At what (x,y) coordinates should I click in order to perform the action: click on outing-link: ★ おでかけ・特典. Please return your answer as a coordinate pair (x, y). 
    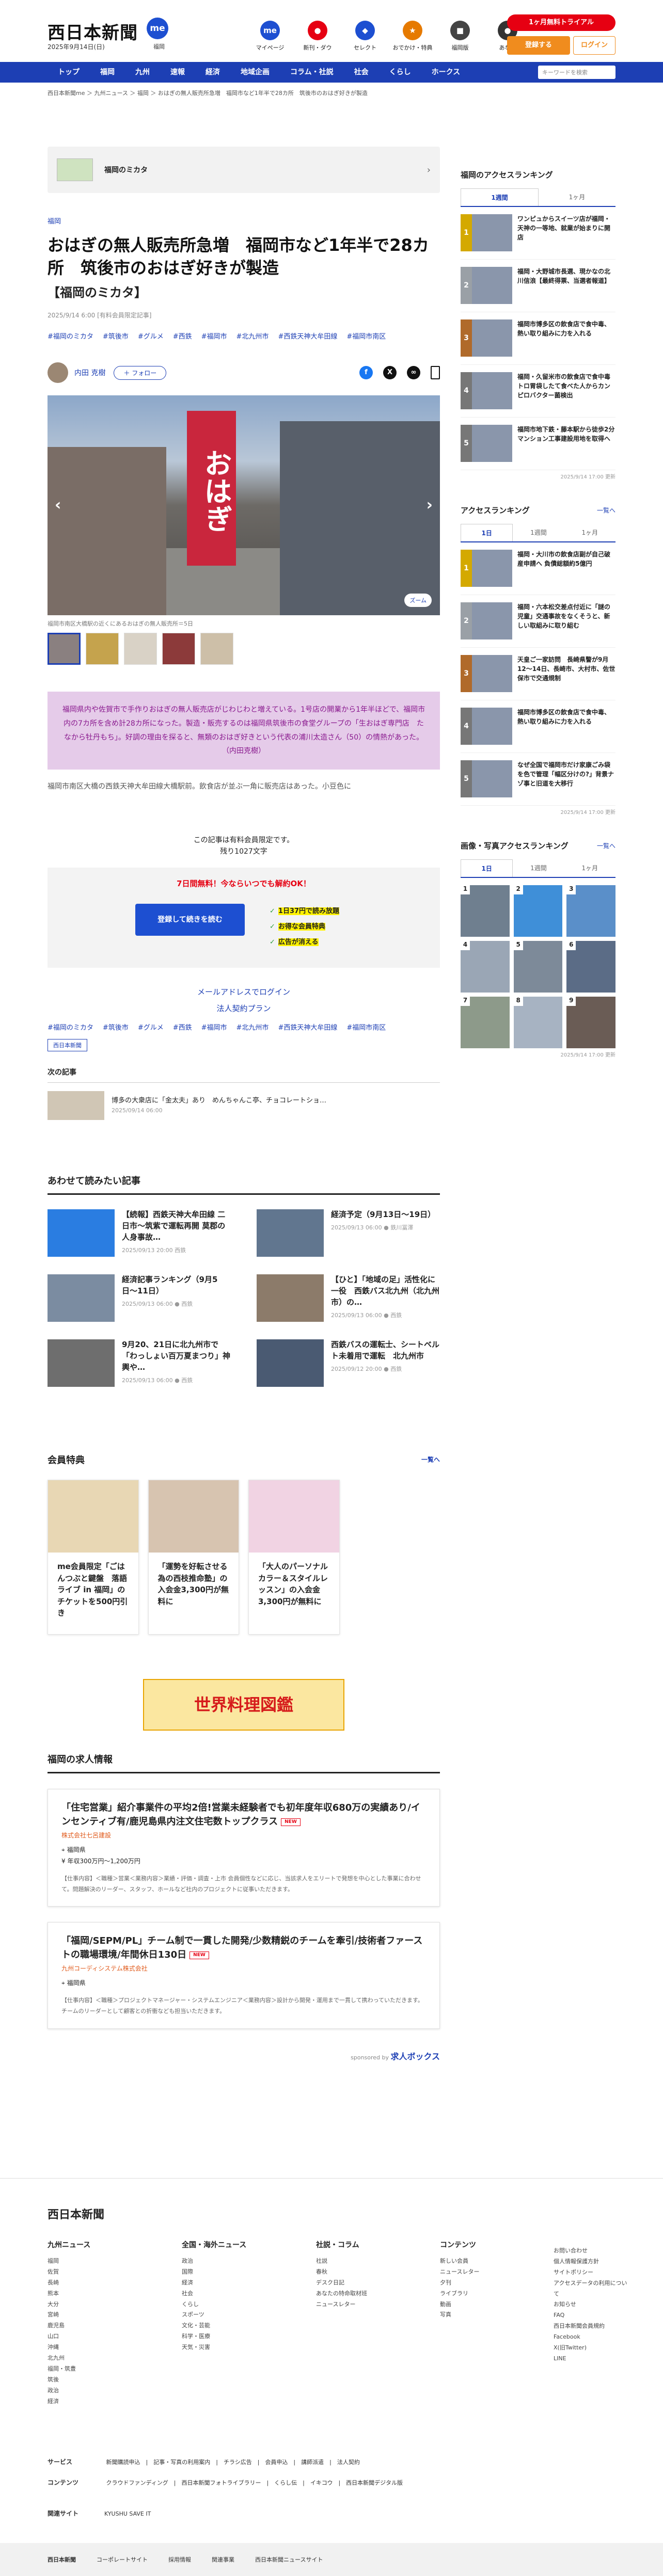
    Looking at the image, I should click on (412, 36).